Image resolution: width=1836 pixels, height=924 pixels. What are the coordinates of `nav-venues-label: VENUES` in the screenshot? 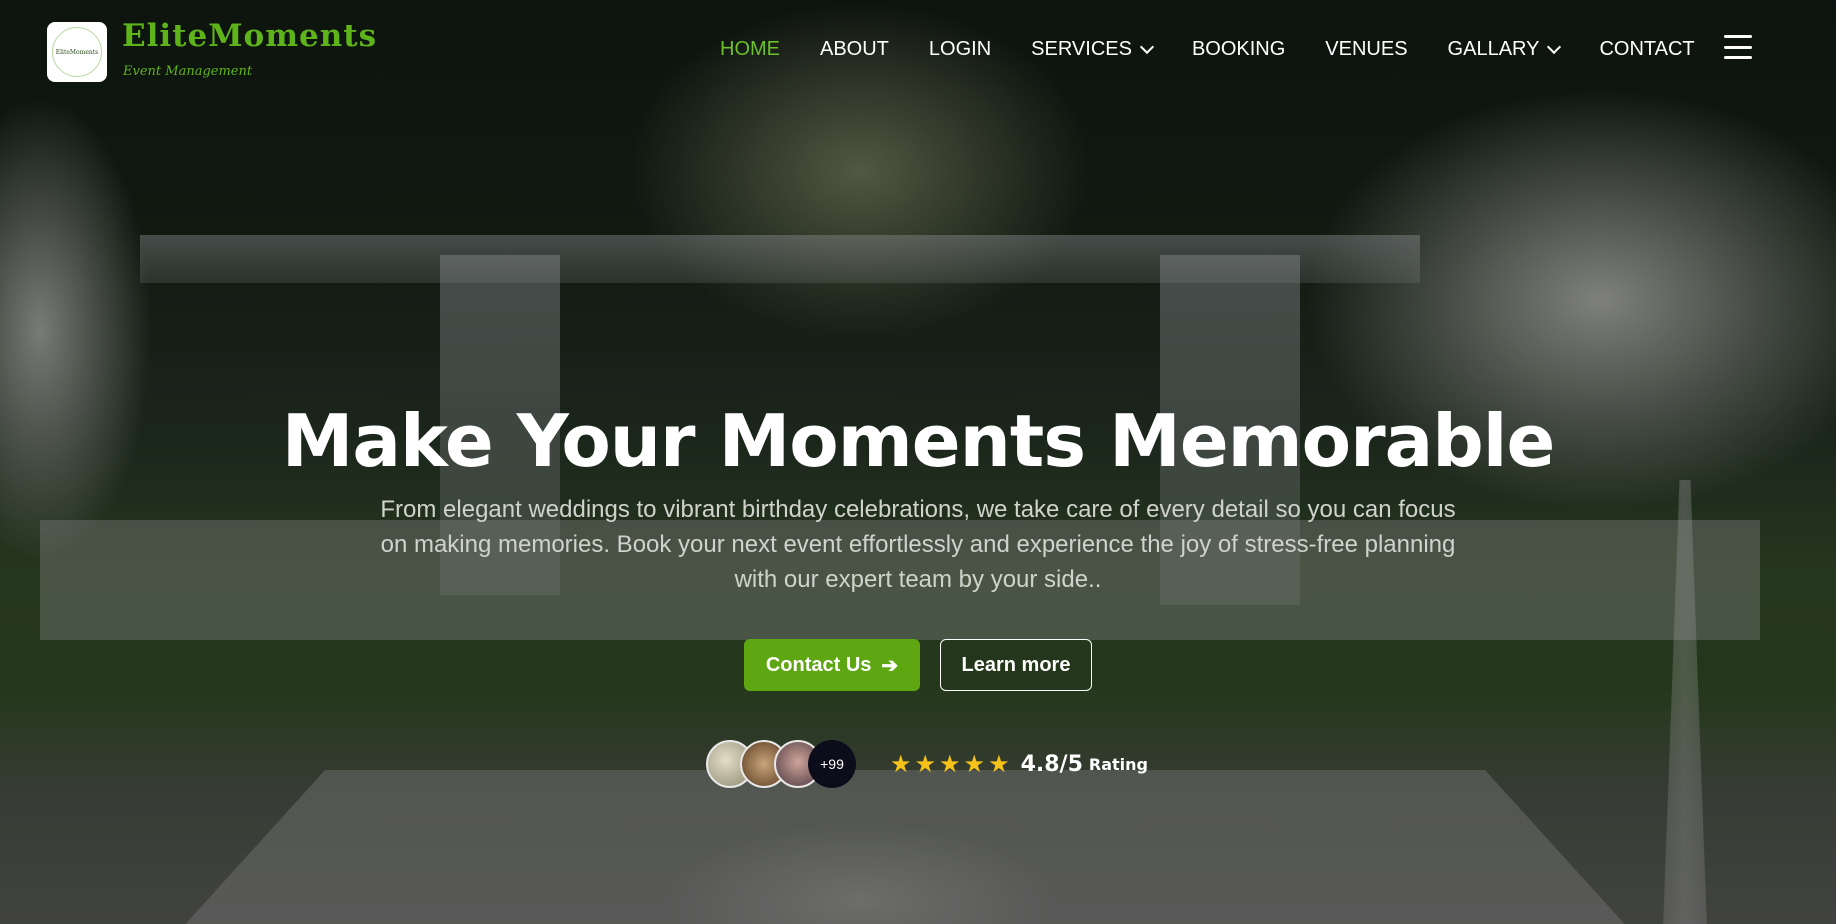 It's located at (1366, 49).